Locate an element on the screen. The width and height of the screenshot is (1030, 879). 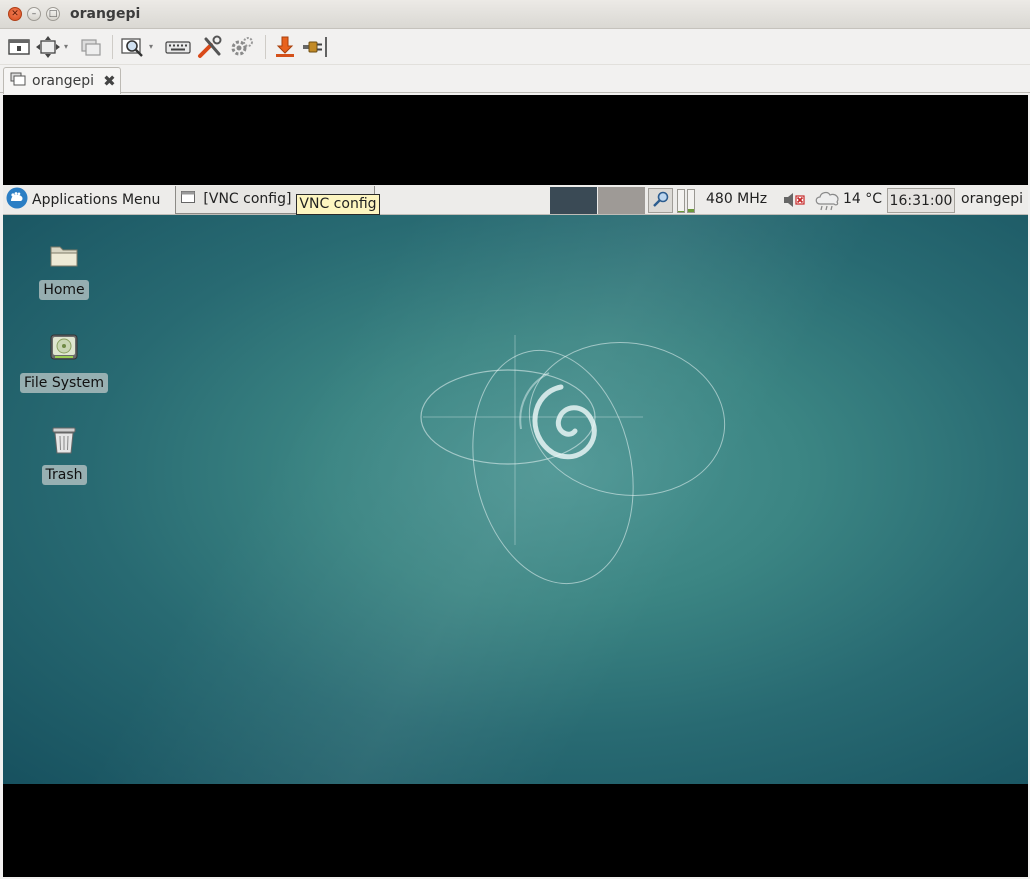
desktop-icon-file-system: File System is located at coordinates (64, 363).